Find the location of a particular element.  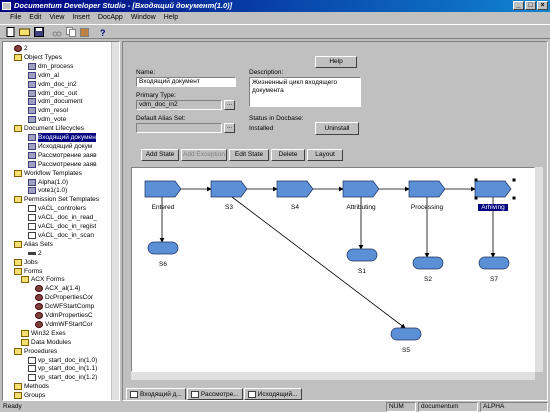

tree-item: dm_process is located at coordinates (50, 66).